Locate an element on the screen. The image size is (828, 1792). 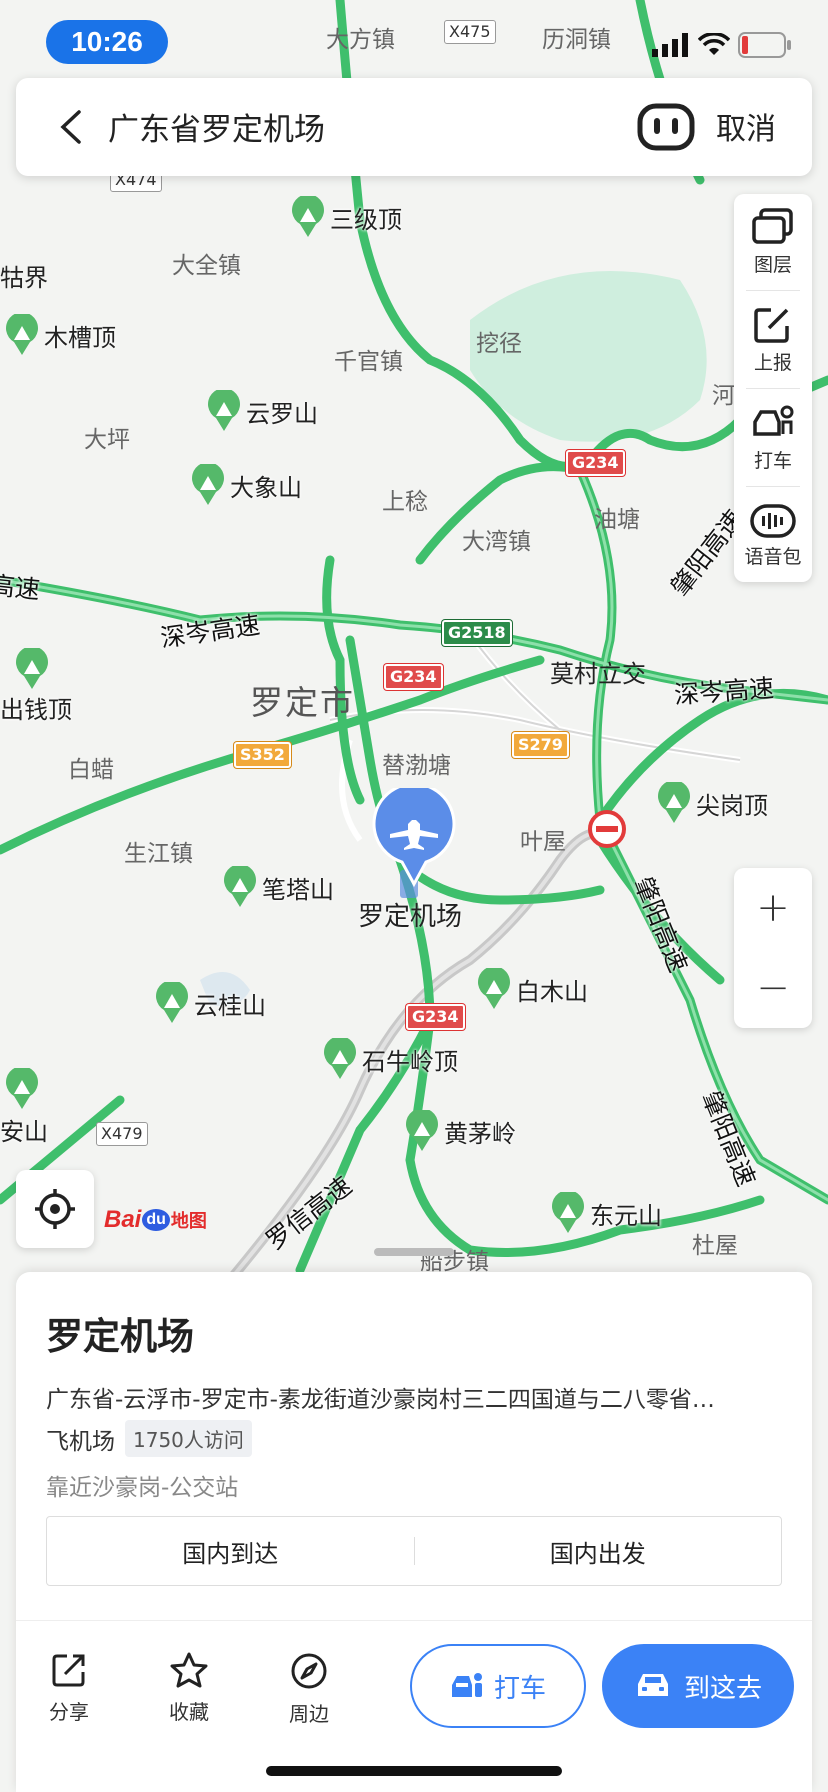
robot-icon is located at coordinates (666, 127).